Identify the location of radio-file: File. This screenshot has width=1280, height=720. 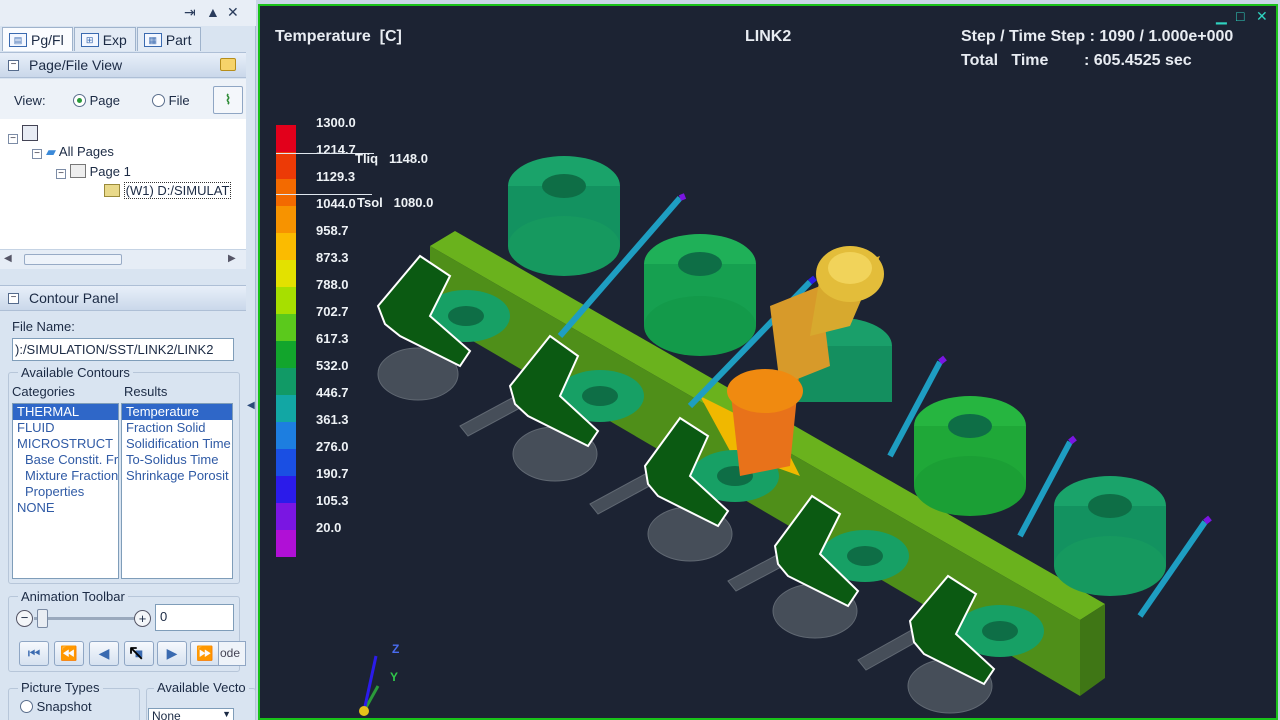
(171, 100).